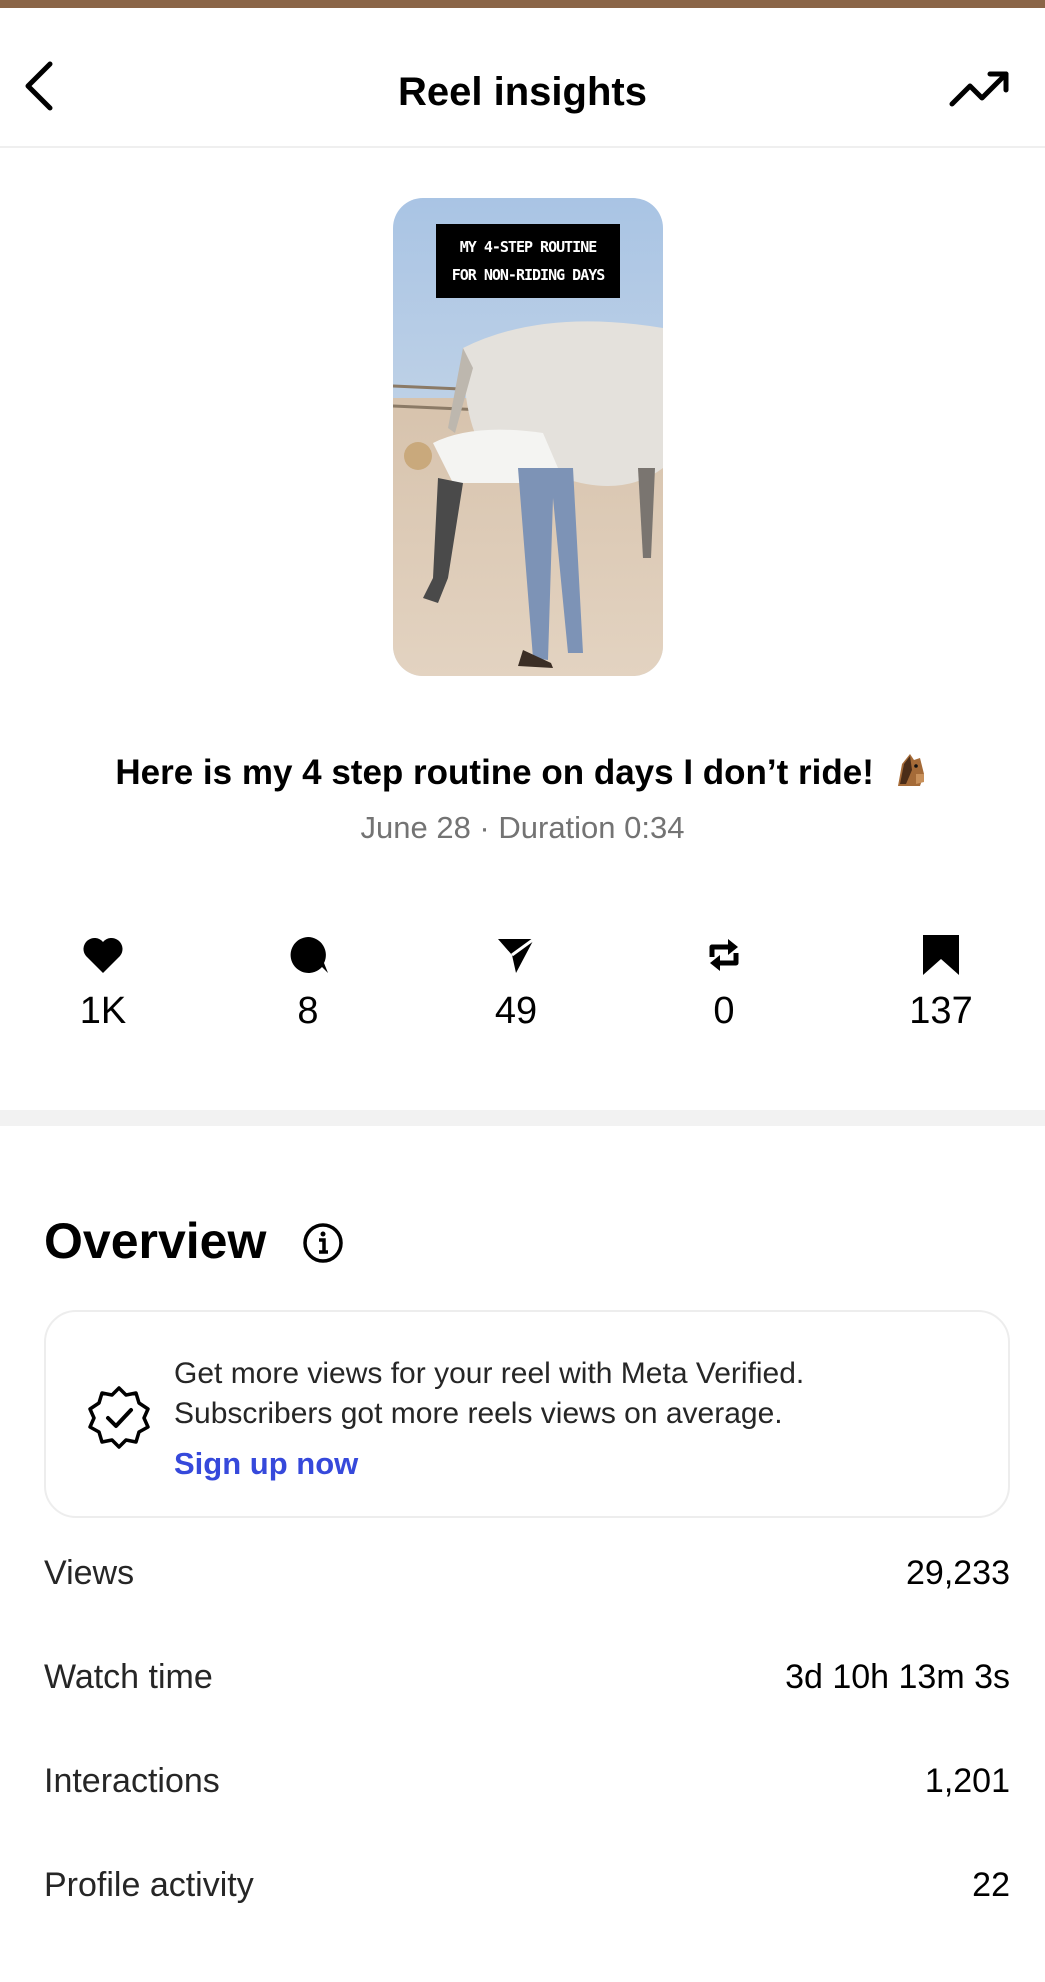  What do you see at coordinates (516, 1011) in the screenshot?
I see `shares-count: 49` at bounding box center [516, 1011].